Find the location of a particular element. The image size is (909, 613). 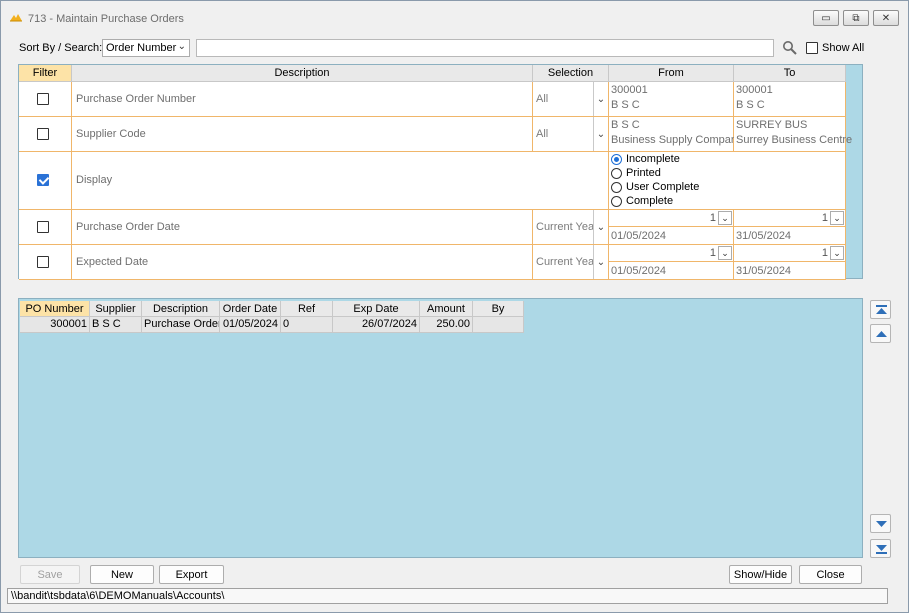

from-period-value: 1 is located at coordinates (712, 253).